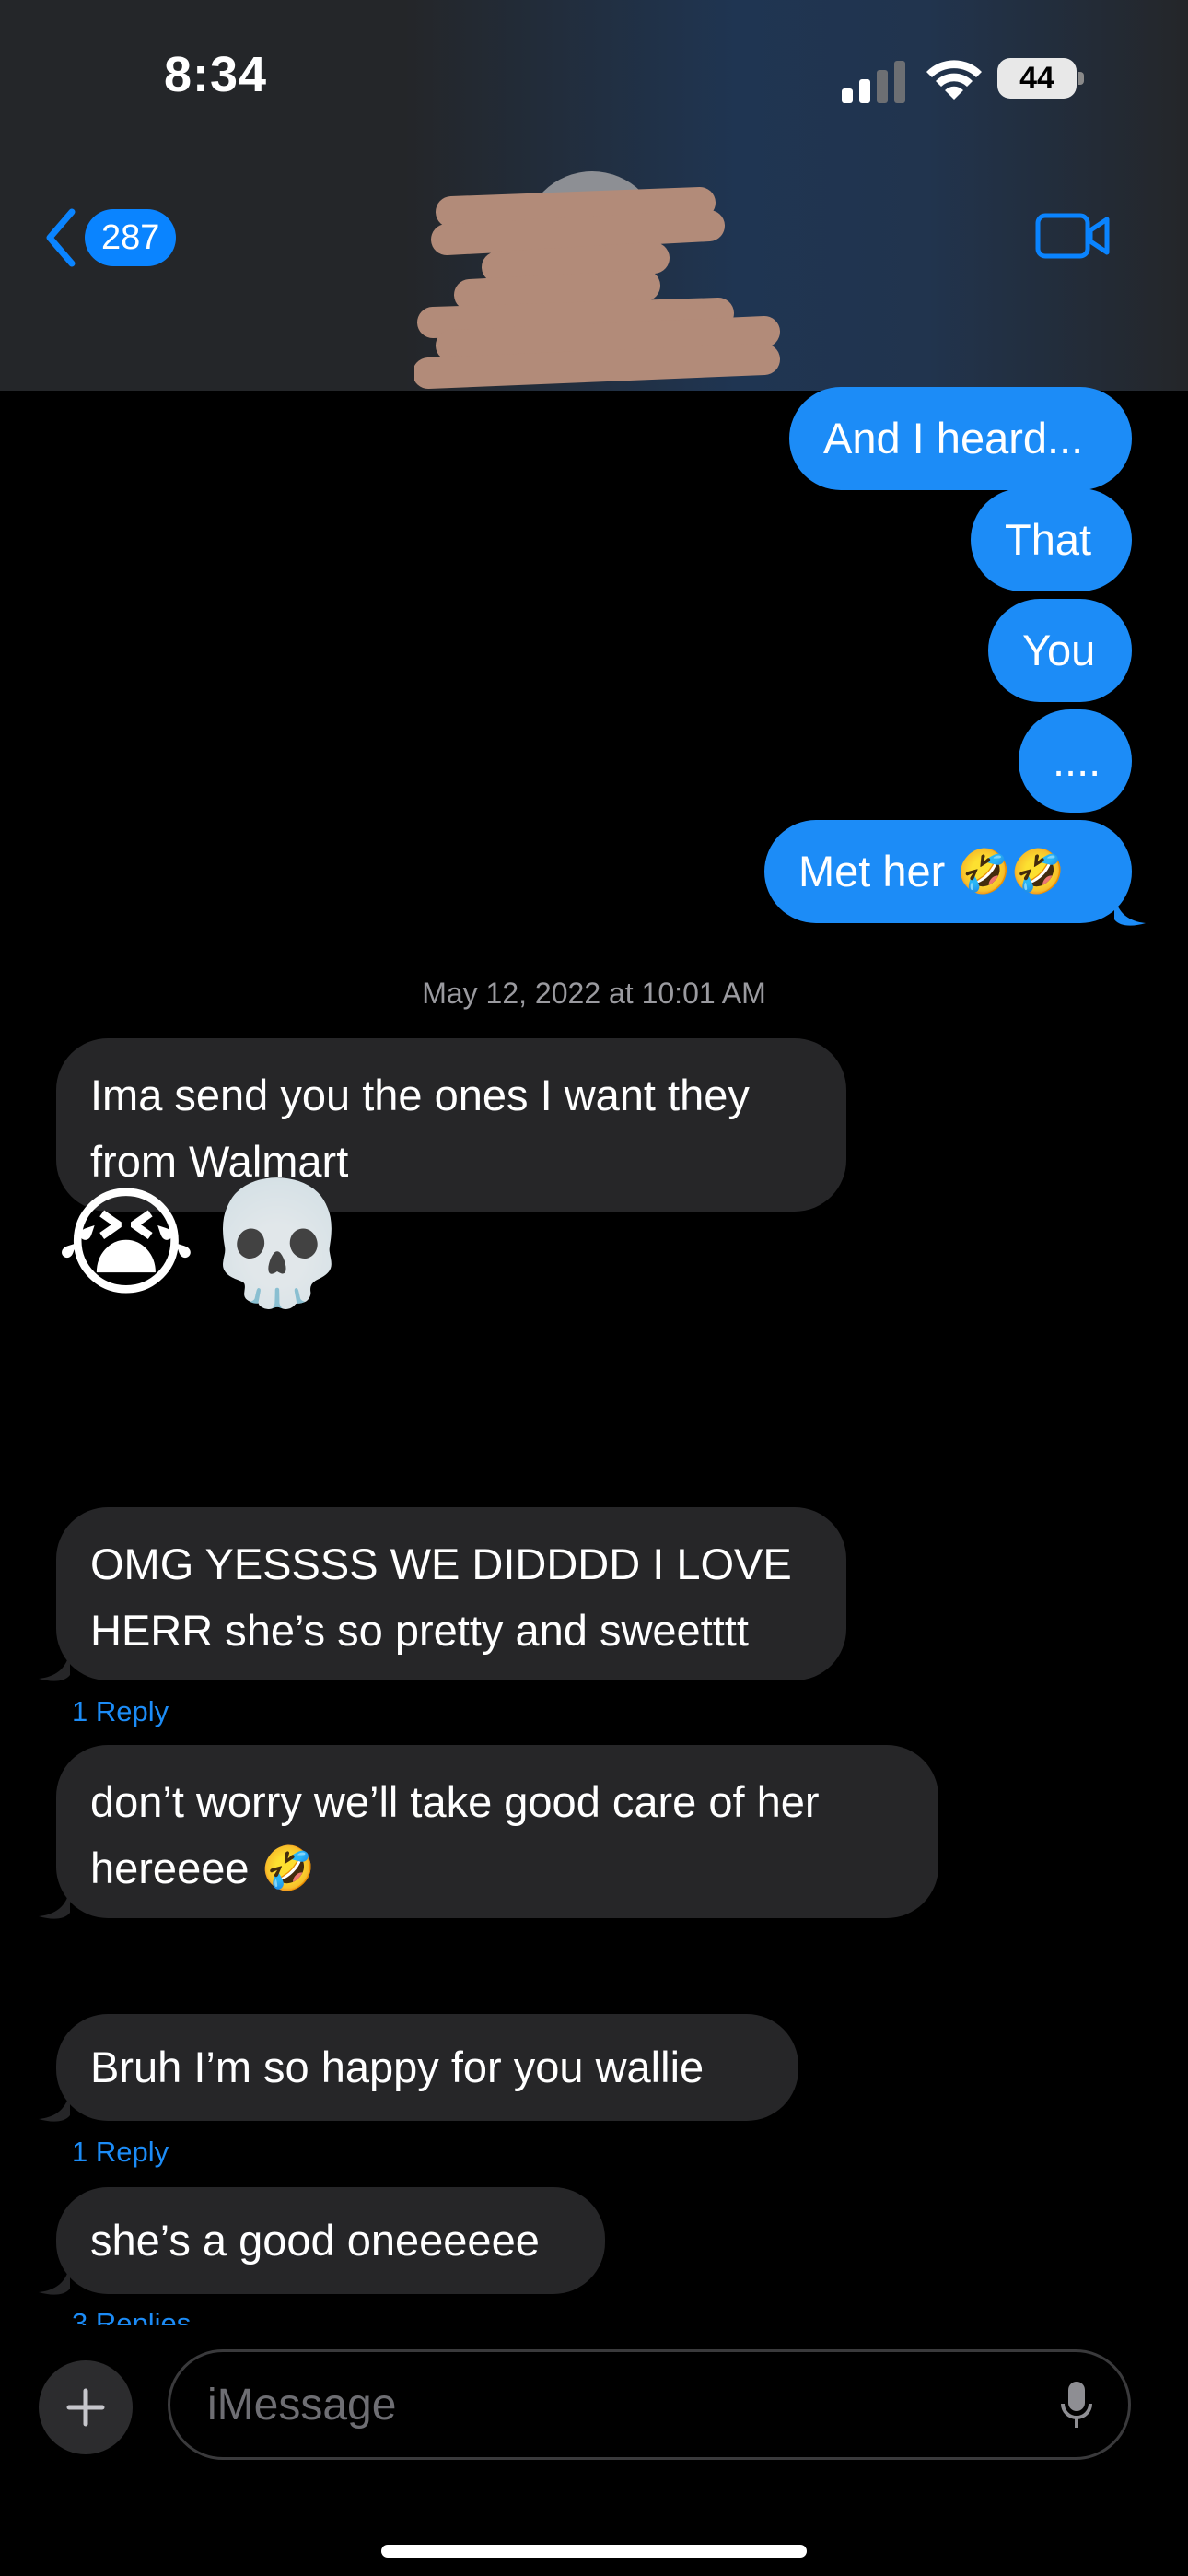  I want to click on battery-indicator: 44, so click(1037, 78).